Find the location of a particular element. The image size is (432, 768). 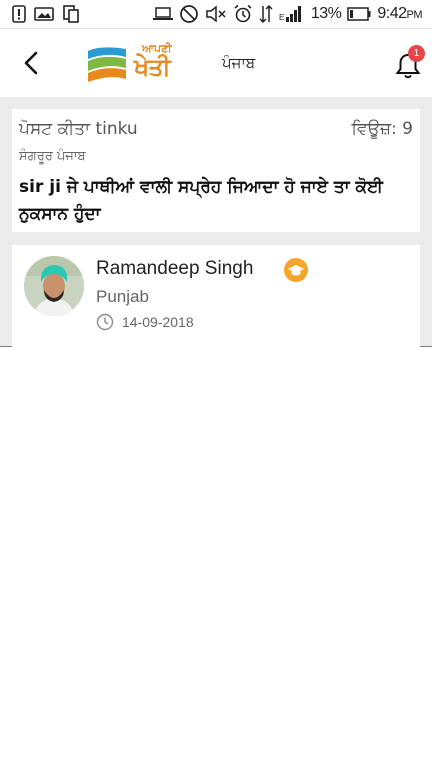

alert-icon is located at coordinates (19, 14).